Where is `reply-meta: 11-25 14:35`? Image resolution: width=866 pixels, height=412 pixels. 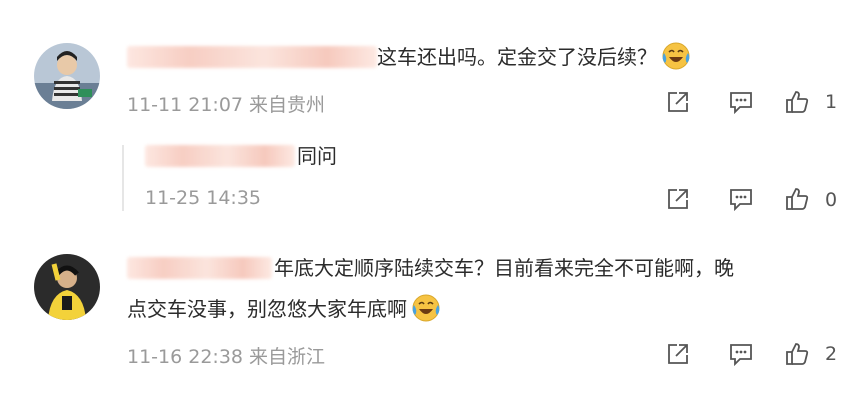
reply-meta: 11-25 14:35 is located at coordinates (203, 198).